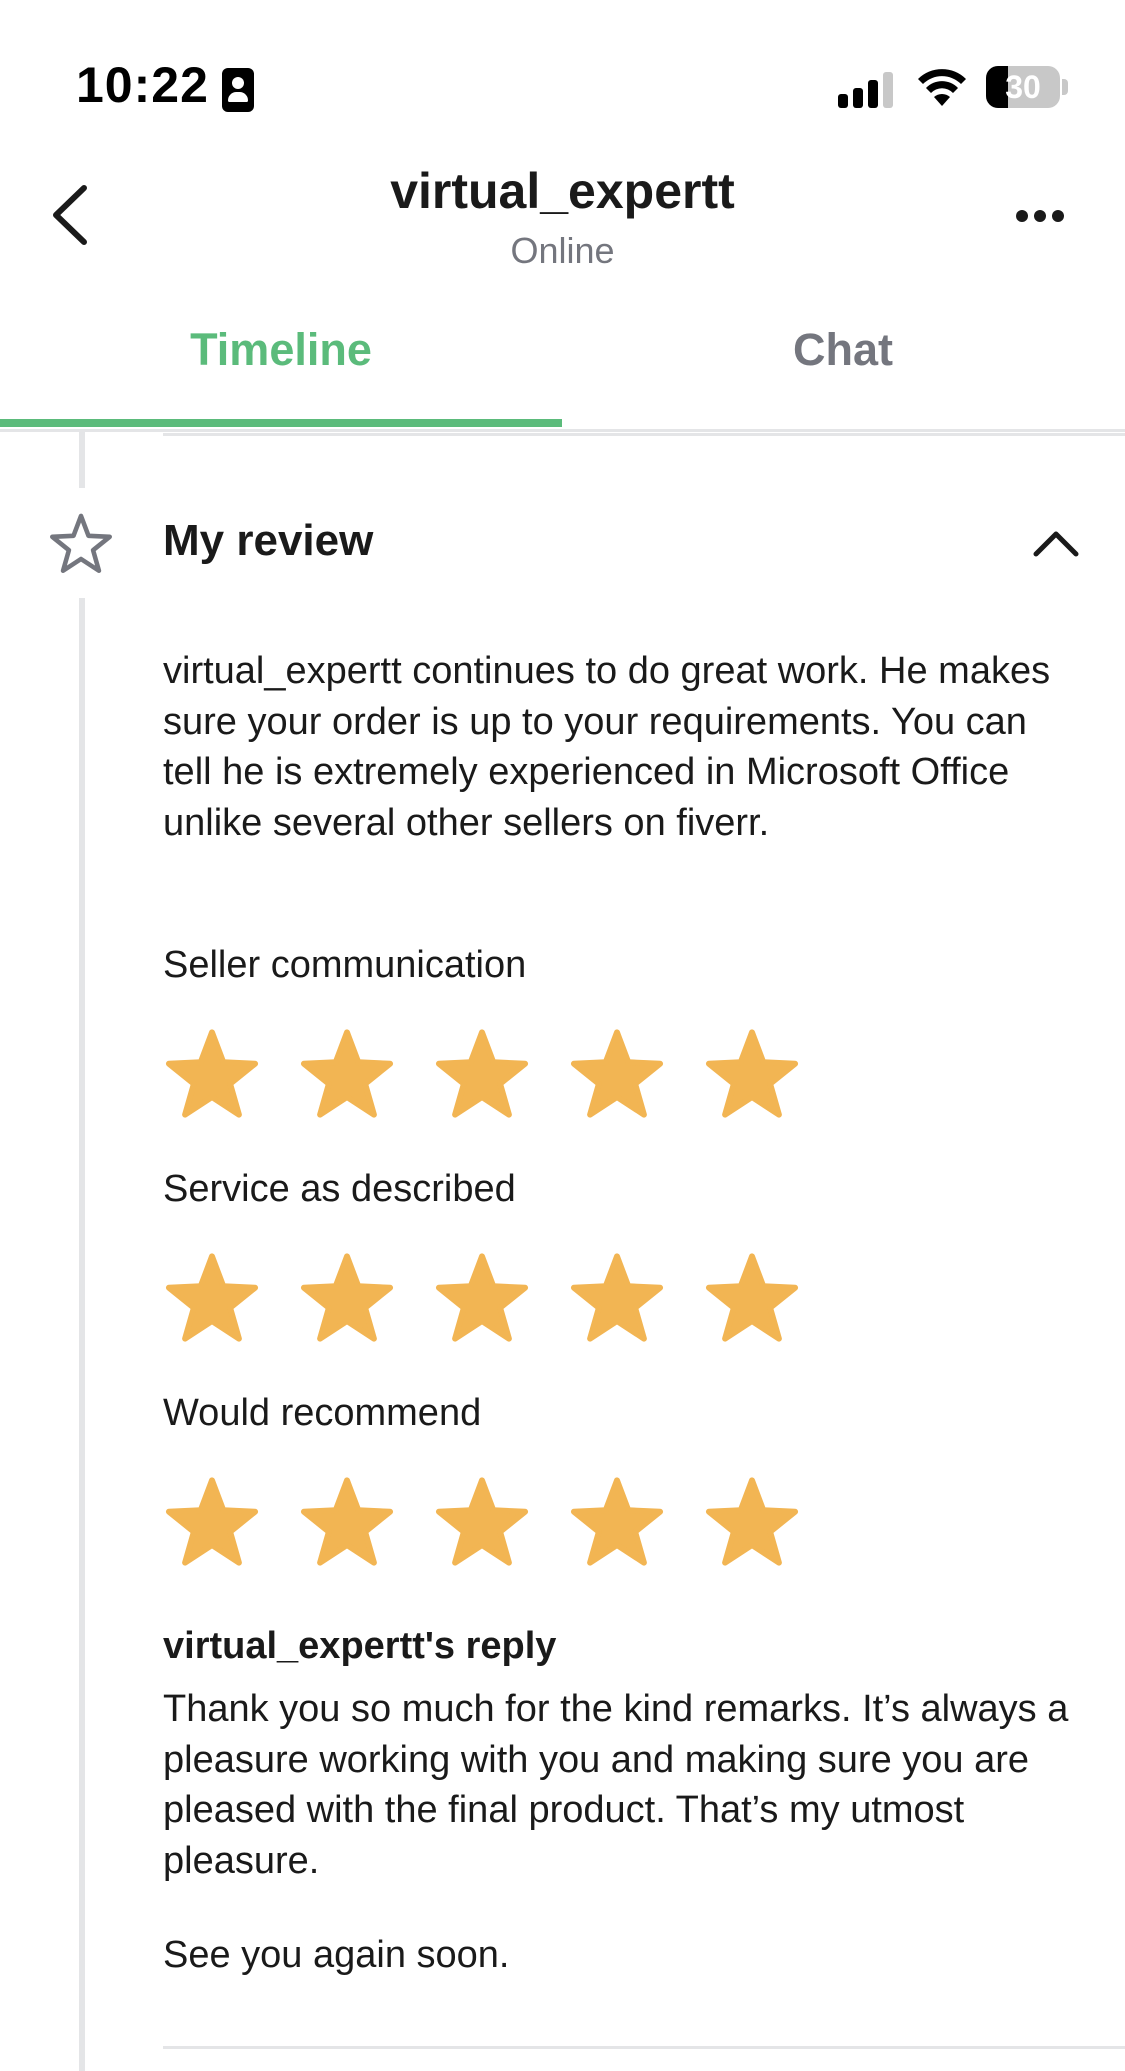  What do you see at coordinates (1022, 216) in the screenshot?
I see `more-horizontal-icon` at bounding box center [1022, 216].